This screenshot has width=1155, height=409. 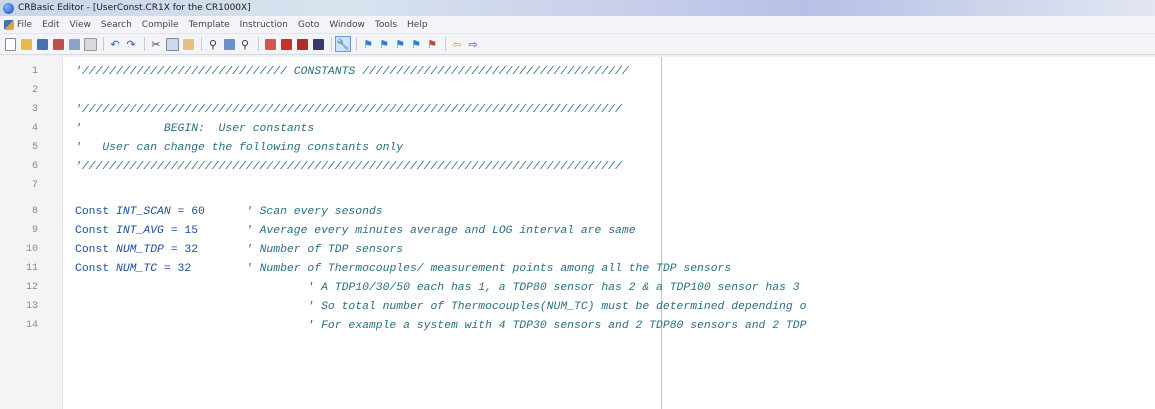 What do you see at coordinates (160, 25) in the screenshot?
I see `menu-compile: Compile` at bounding box center [160, 25].